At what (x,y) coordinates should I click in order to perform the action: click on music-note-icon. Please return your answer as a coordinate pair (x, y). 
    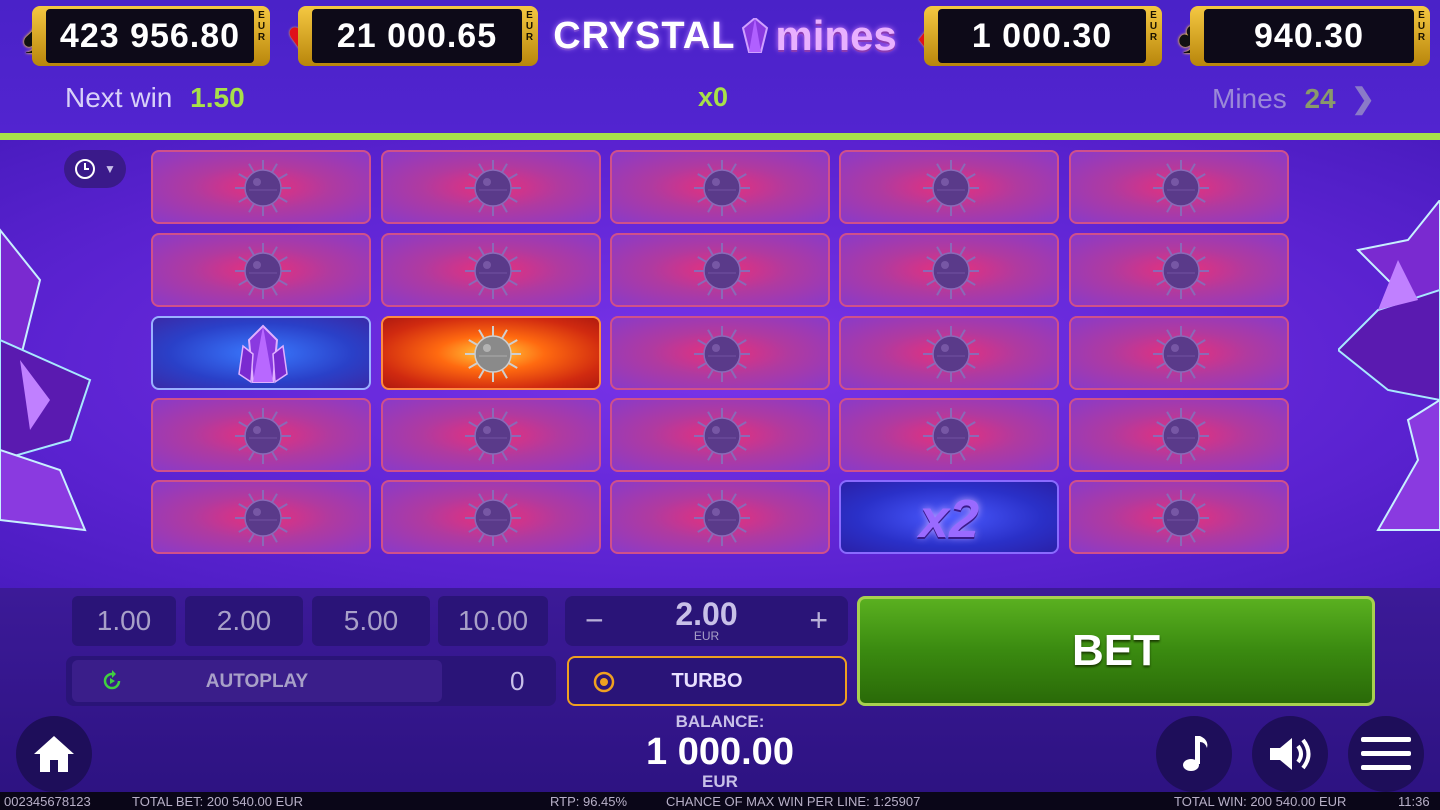
    Looking at the image, I should click on (1195, 753).